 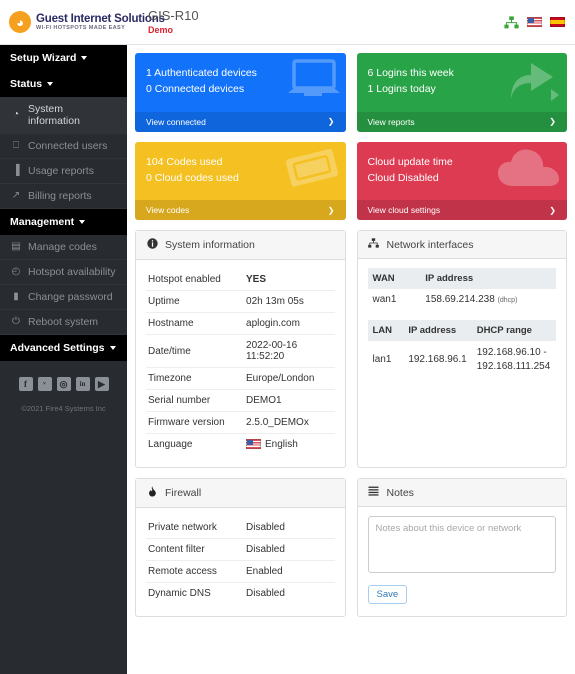 What do you see at coordinates (63, 171) in the screenshot?
I see `sidebar-item-usage-reports: ▐ Usage reports` at bounding box center [63, 171].